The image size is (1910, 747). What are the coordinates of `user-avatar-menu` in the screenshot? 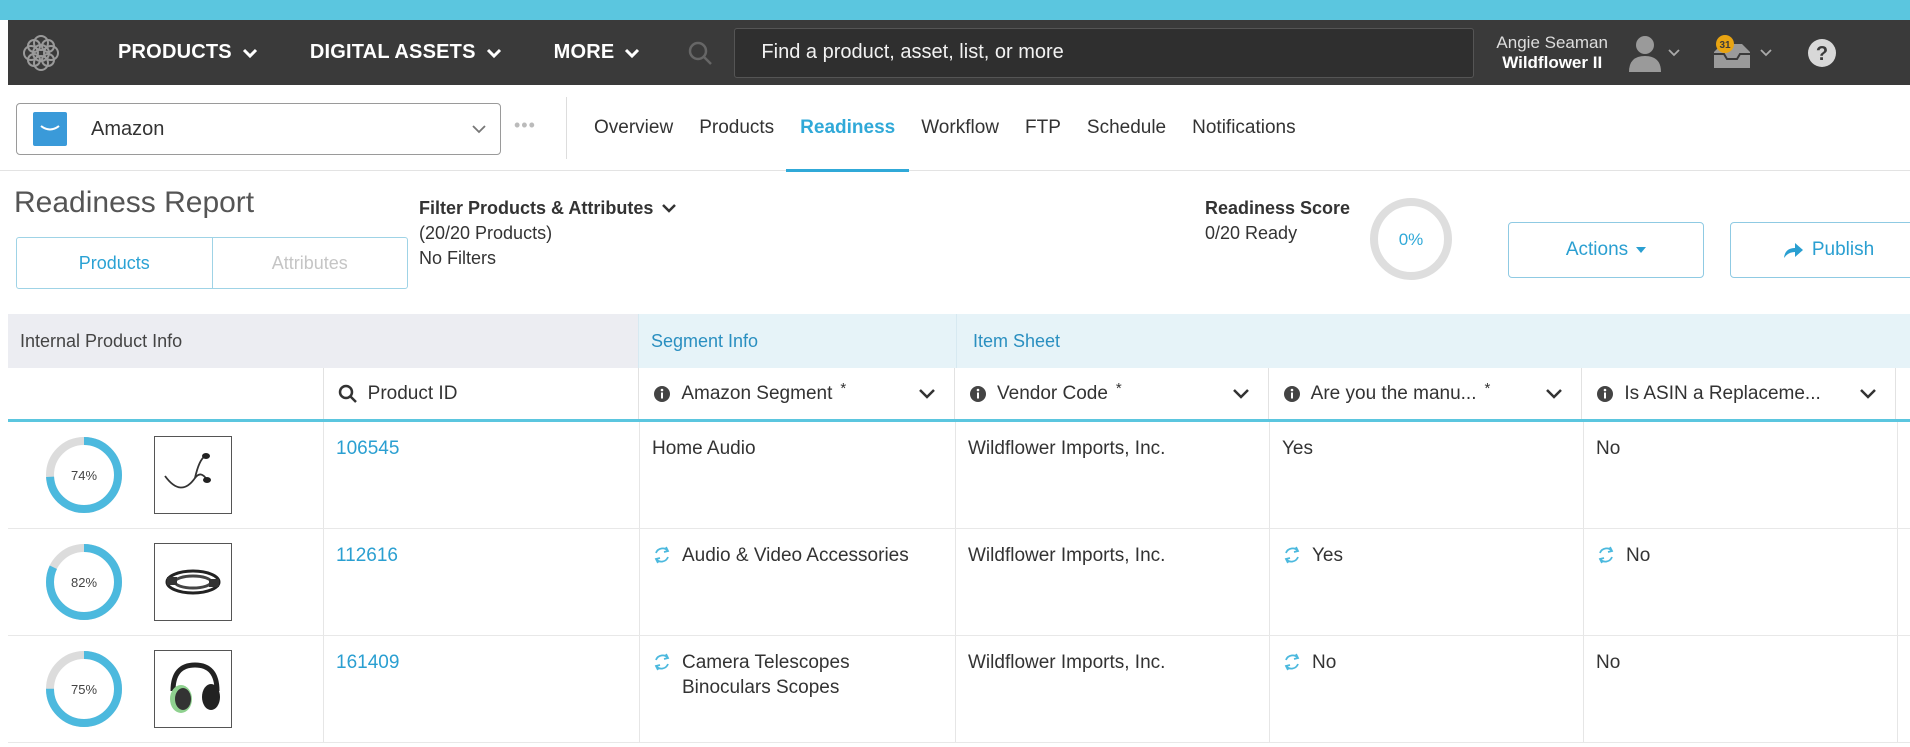 It's located at (1654, 53).